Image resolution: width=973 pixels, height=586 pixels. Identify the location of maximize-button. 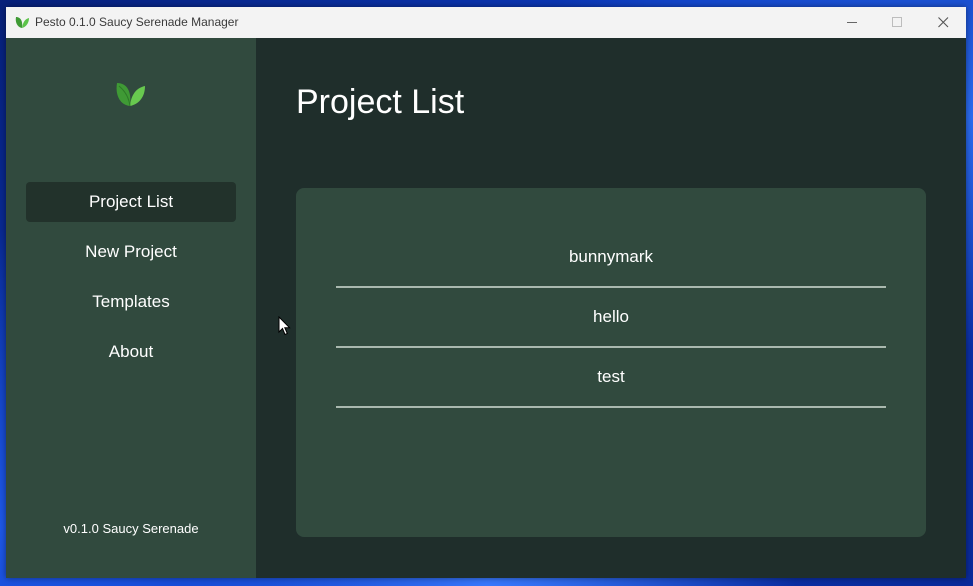
(897, 22).